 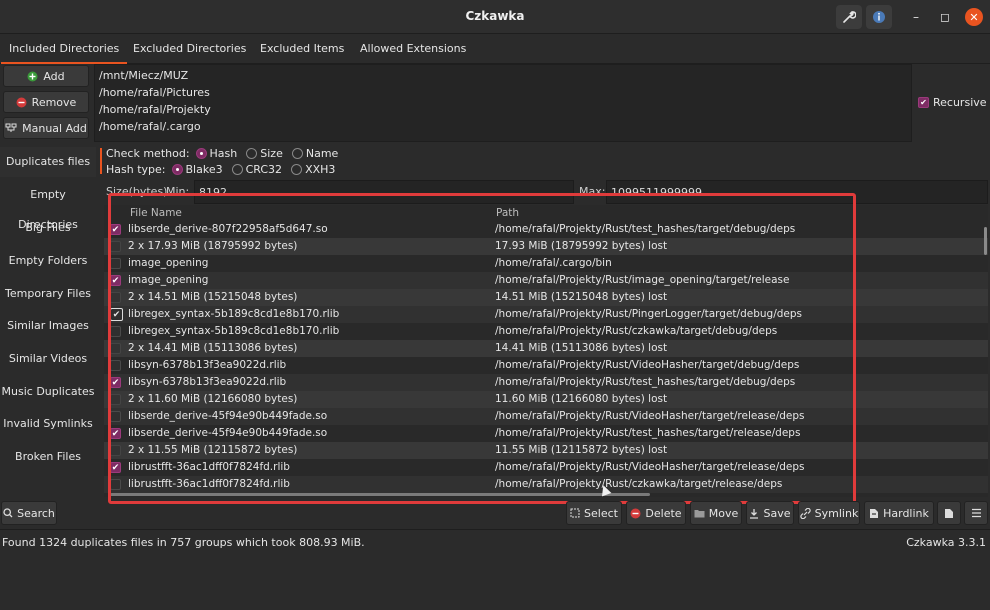 I want to click on directory-item: /home/rafal/Projekty, so click(x=503, y=109).